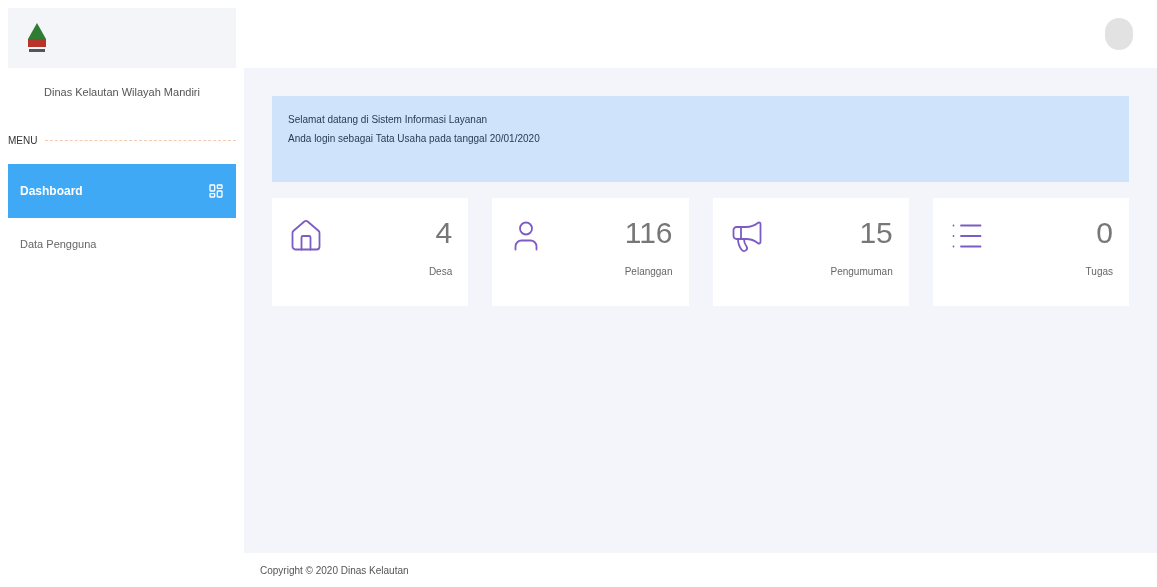 This screenshot has width=1157, height=587. Describe the element at coordinates (1104, 233) in the screenshot. I see `stat-value: 0` at that location.